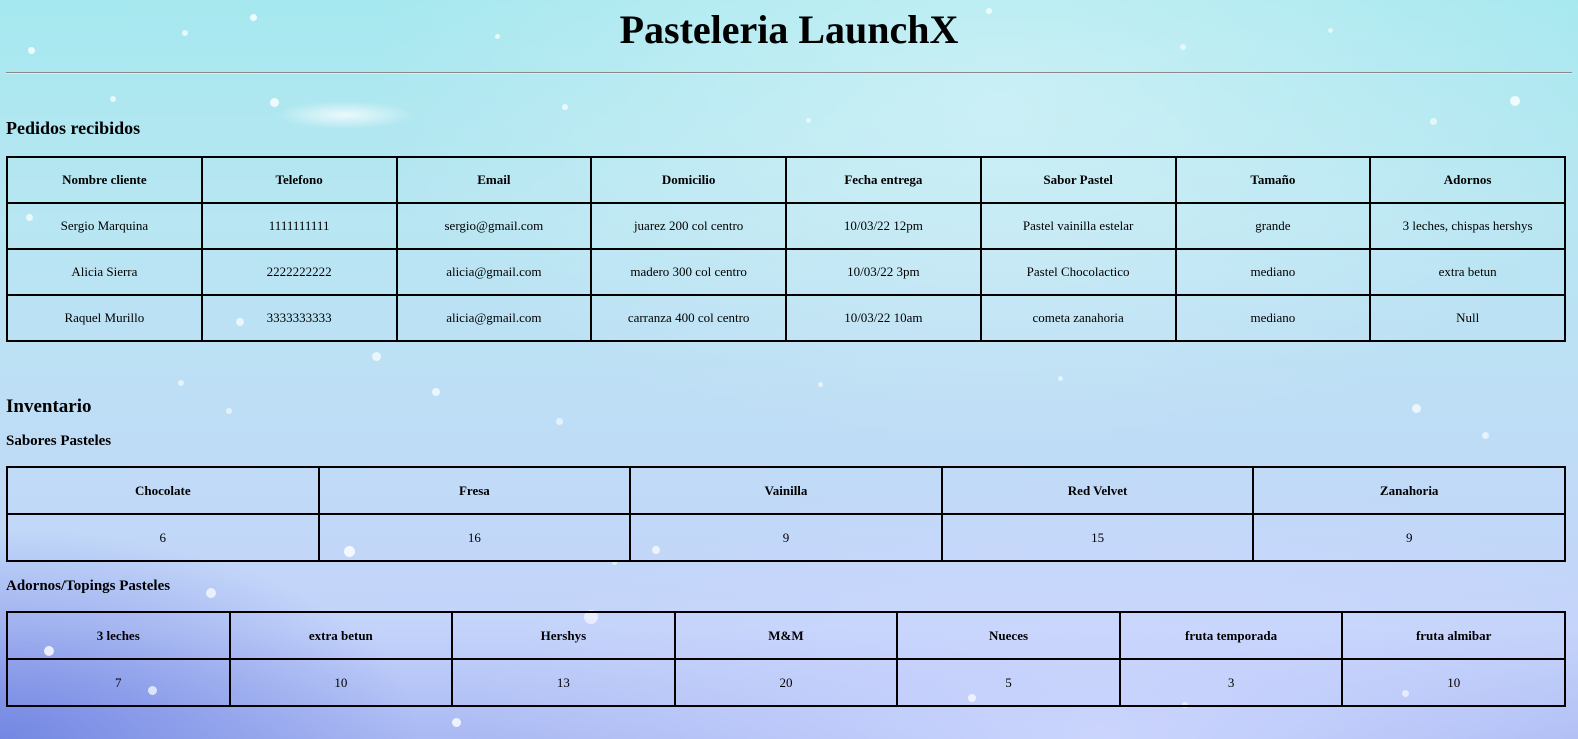  I want to click on table-cell: cometa zanahoria, so click(1078, 318).